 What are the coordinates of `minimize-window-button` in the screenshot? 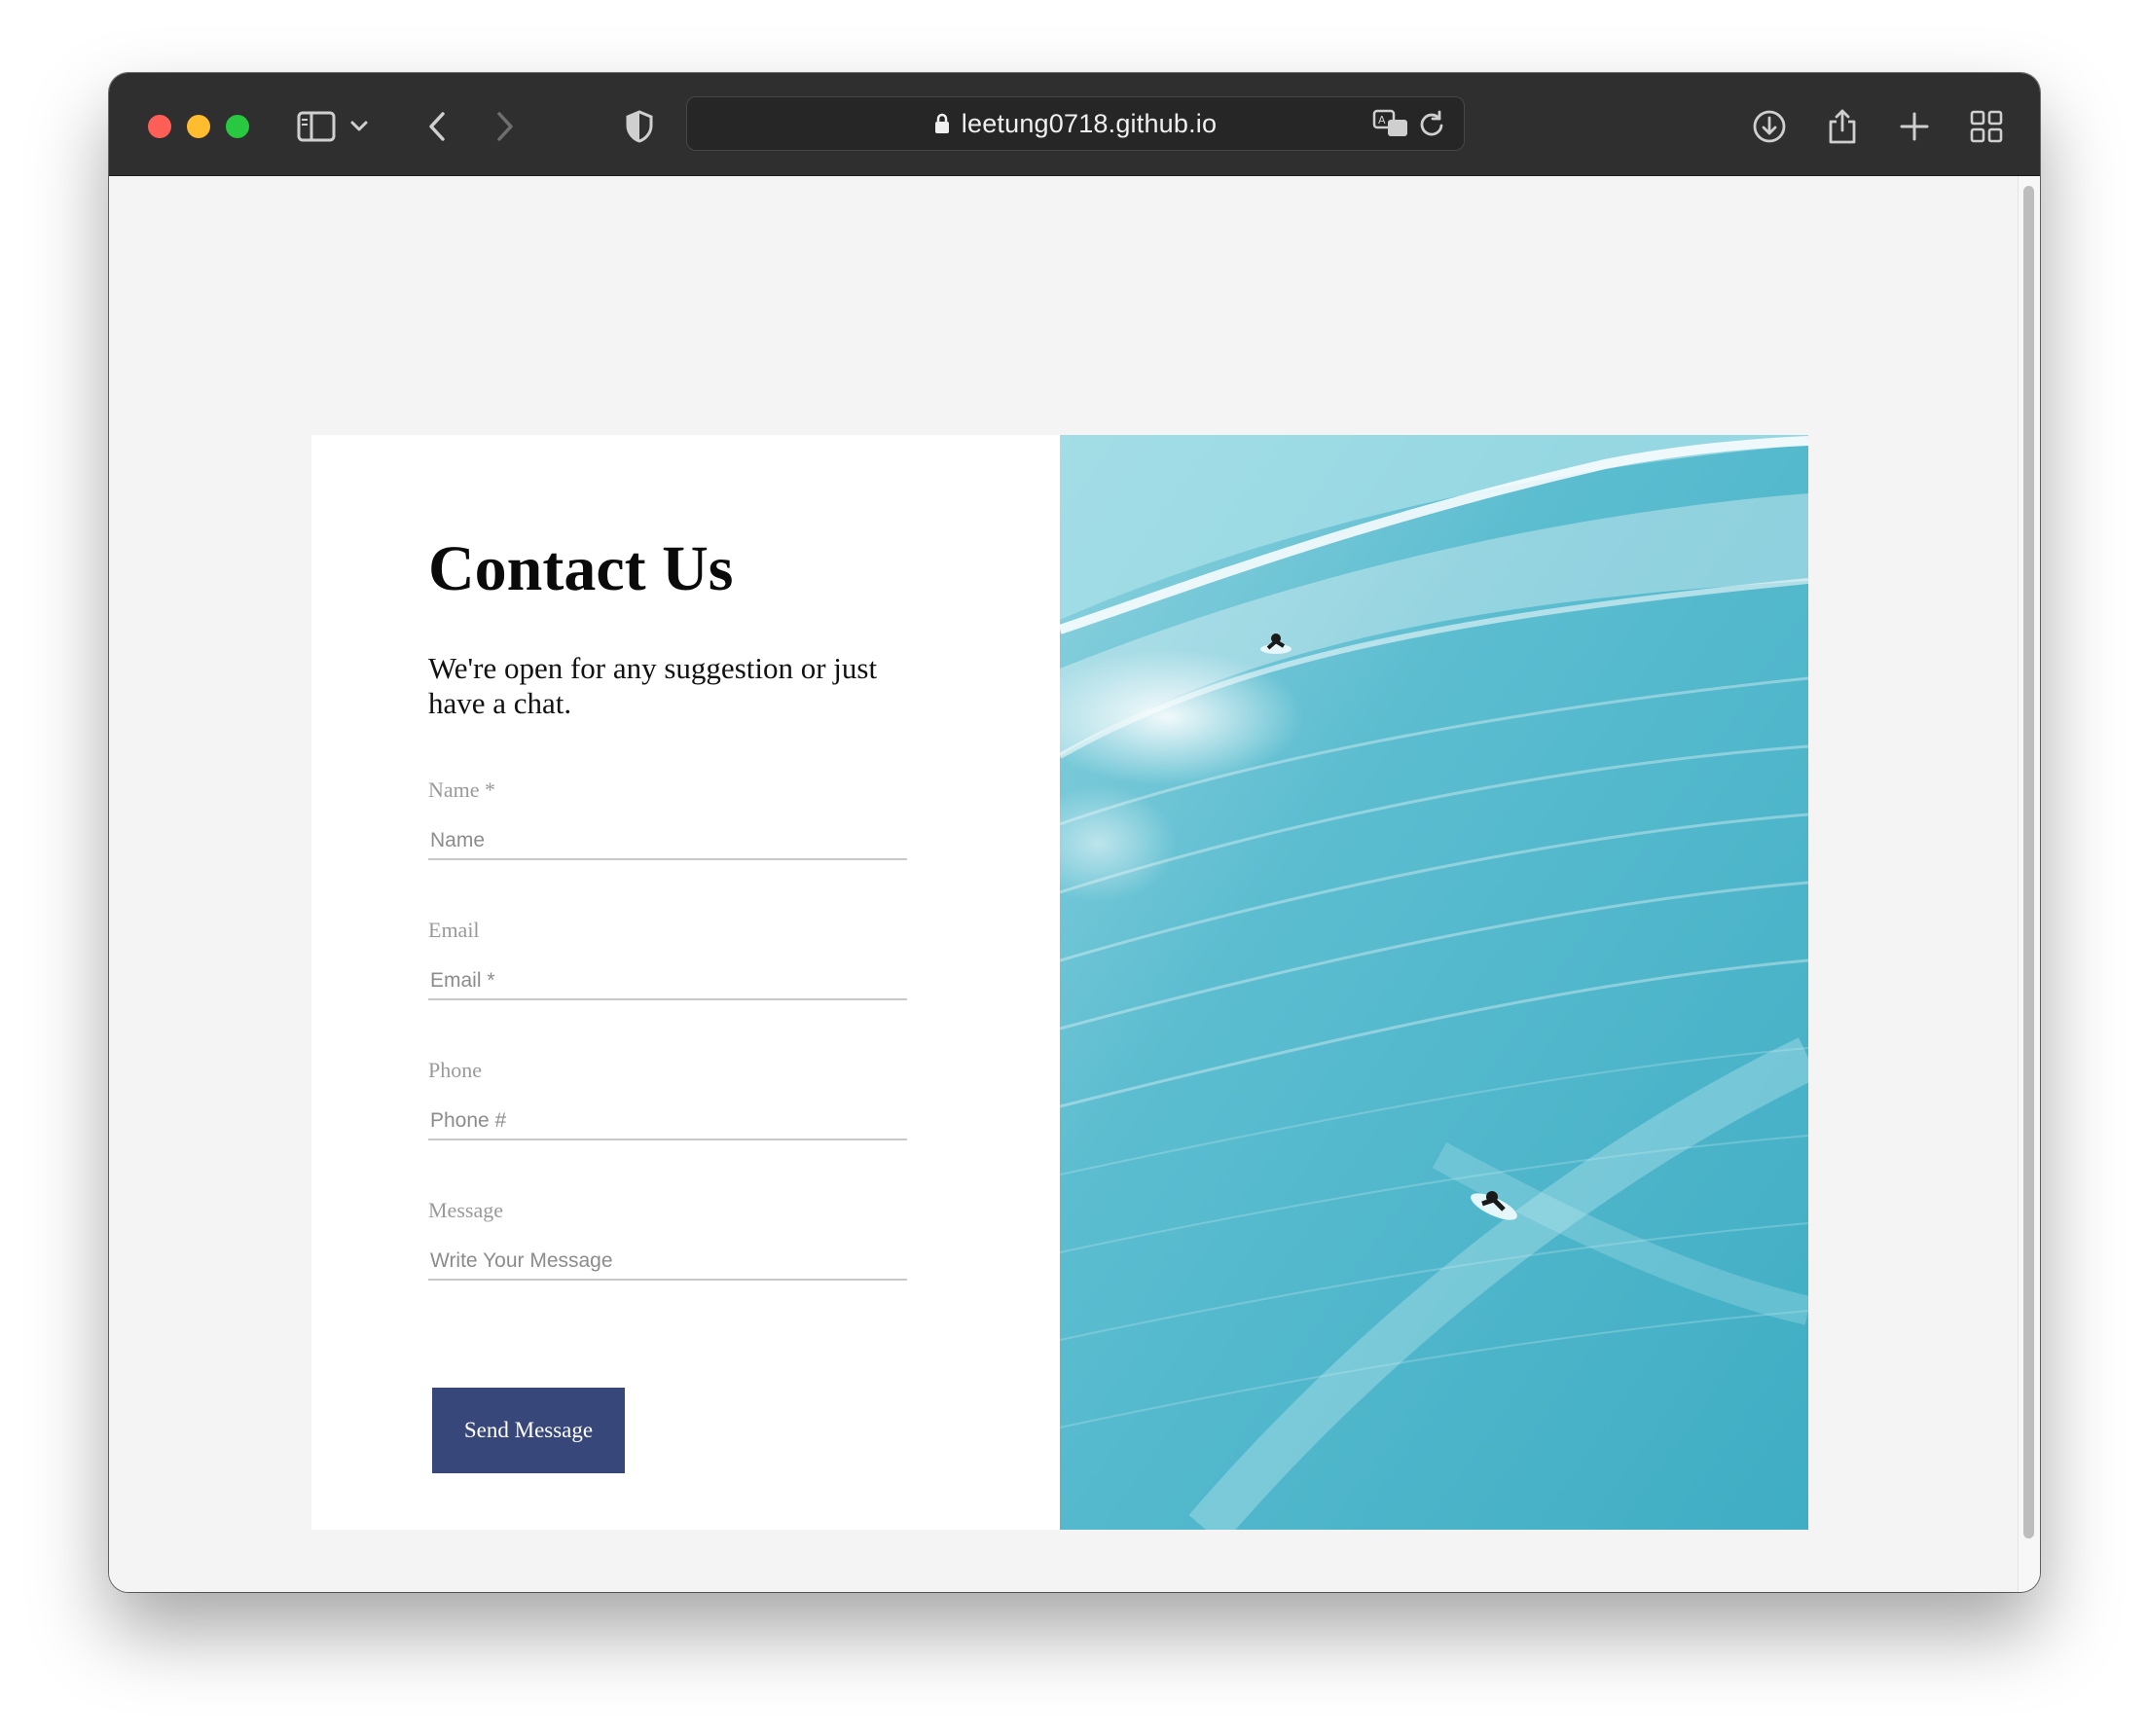 It's located at (199, 127).